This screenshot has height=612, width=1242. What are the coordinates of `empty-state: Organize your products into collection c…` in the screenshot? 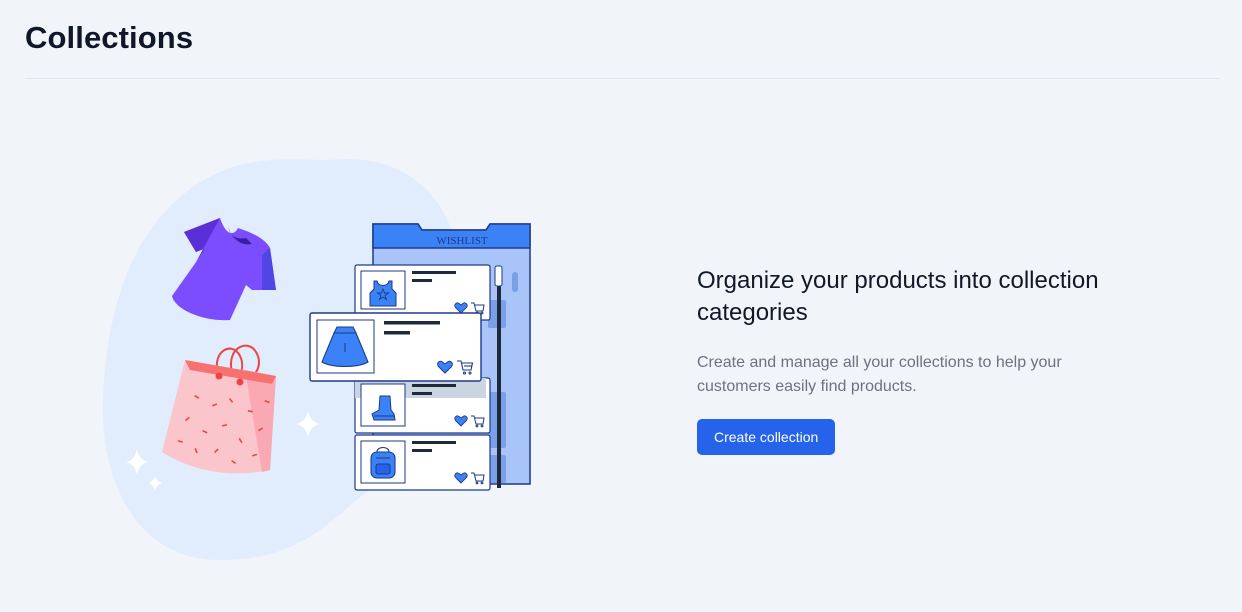 It's located at (932, 360).